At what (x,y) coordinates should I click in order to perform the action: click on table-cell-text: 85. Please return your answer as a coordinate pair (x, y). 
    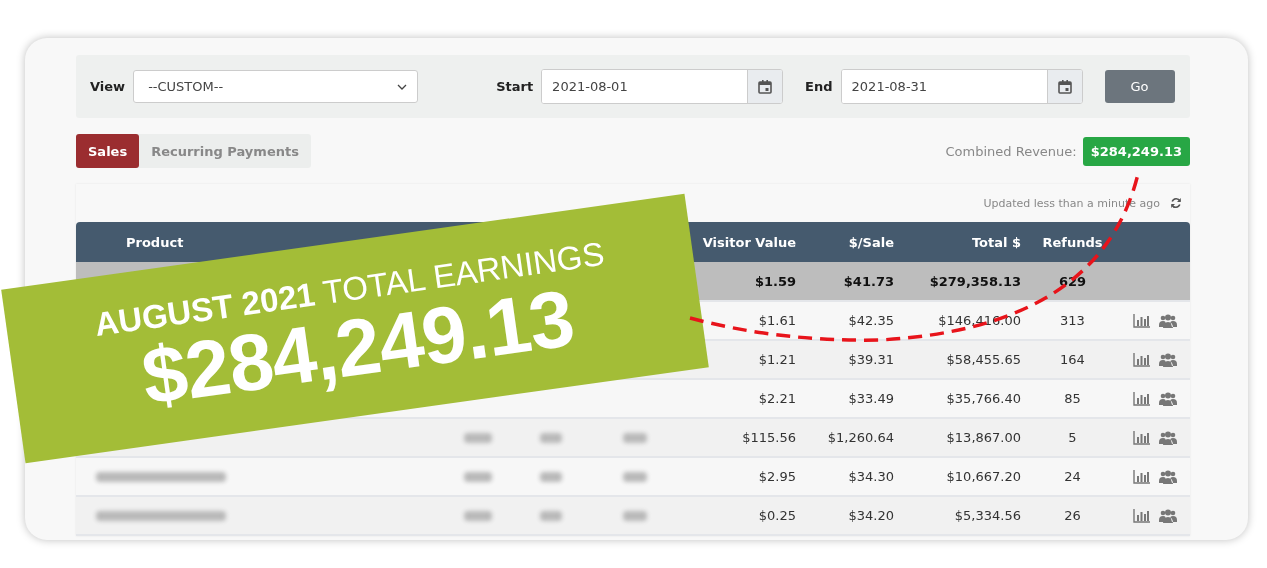
    Looking at the image, I should click on (1072, 398).